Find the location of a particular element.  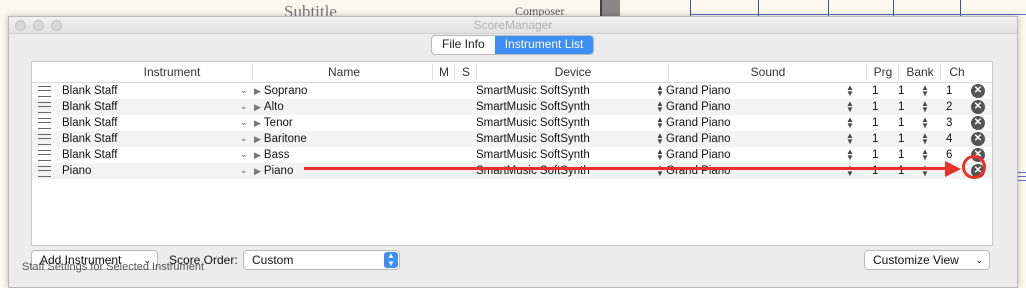

score-order-select: Custom ▲ ▼ is located at coordinates (321, 260).